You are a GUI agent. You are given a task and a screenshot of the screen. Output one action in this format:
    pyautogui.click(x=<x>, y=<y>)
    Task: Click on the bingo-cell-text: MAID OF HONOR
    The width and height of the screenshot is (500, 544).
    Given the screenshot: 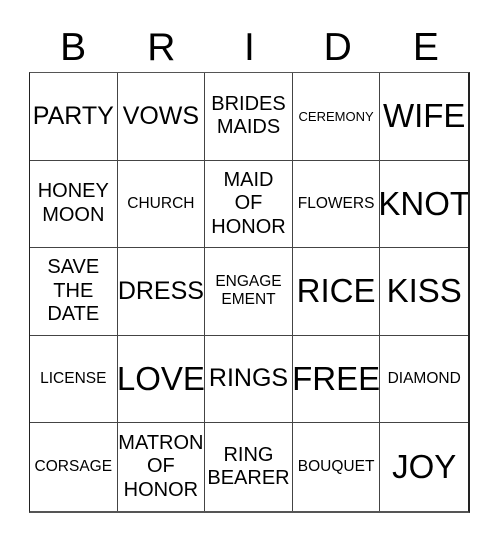 What is the action you would take?
    pyautogui.click(x=248, y=203)
    